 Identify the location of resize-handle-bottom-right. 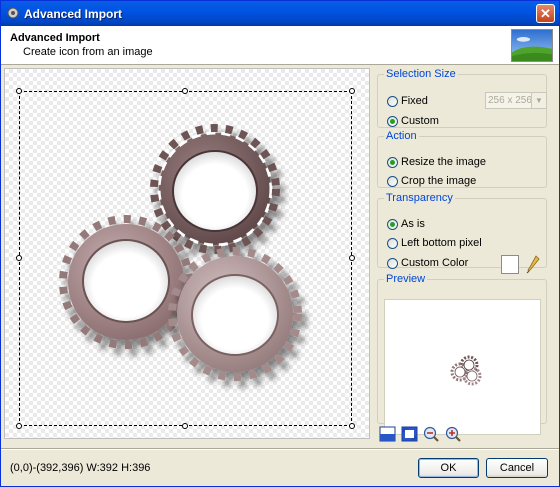
(352, 426).